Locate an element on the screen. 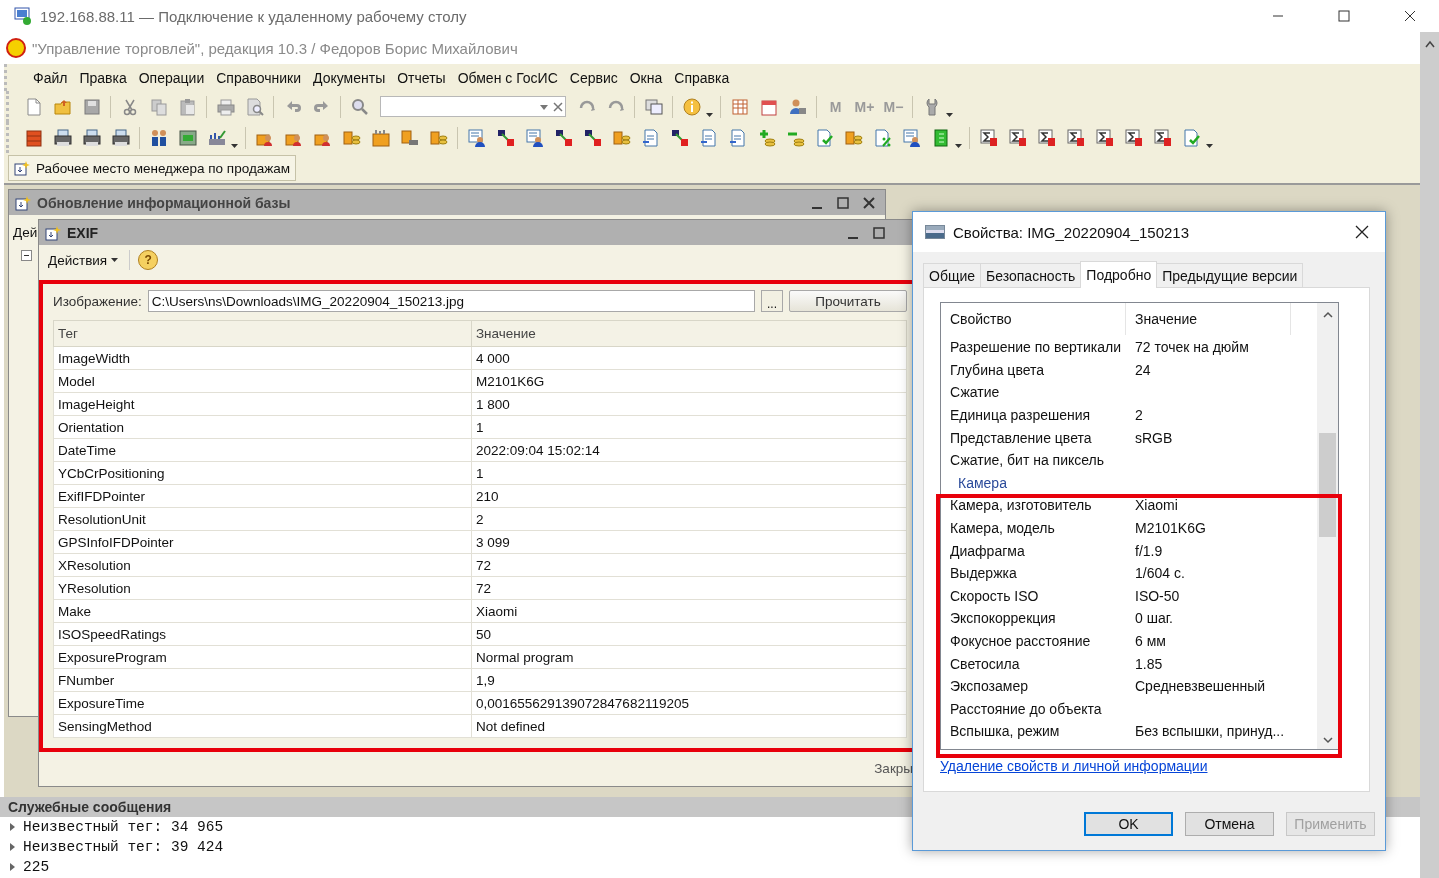 This screenshot has height=878, width=1439. property-name: Экспокоррекция is located at coordinates (1003, 618).